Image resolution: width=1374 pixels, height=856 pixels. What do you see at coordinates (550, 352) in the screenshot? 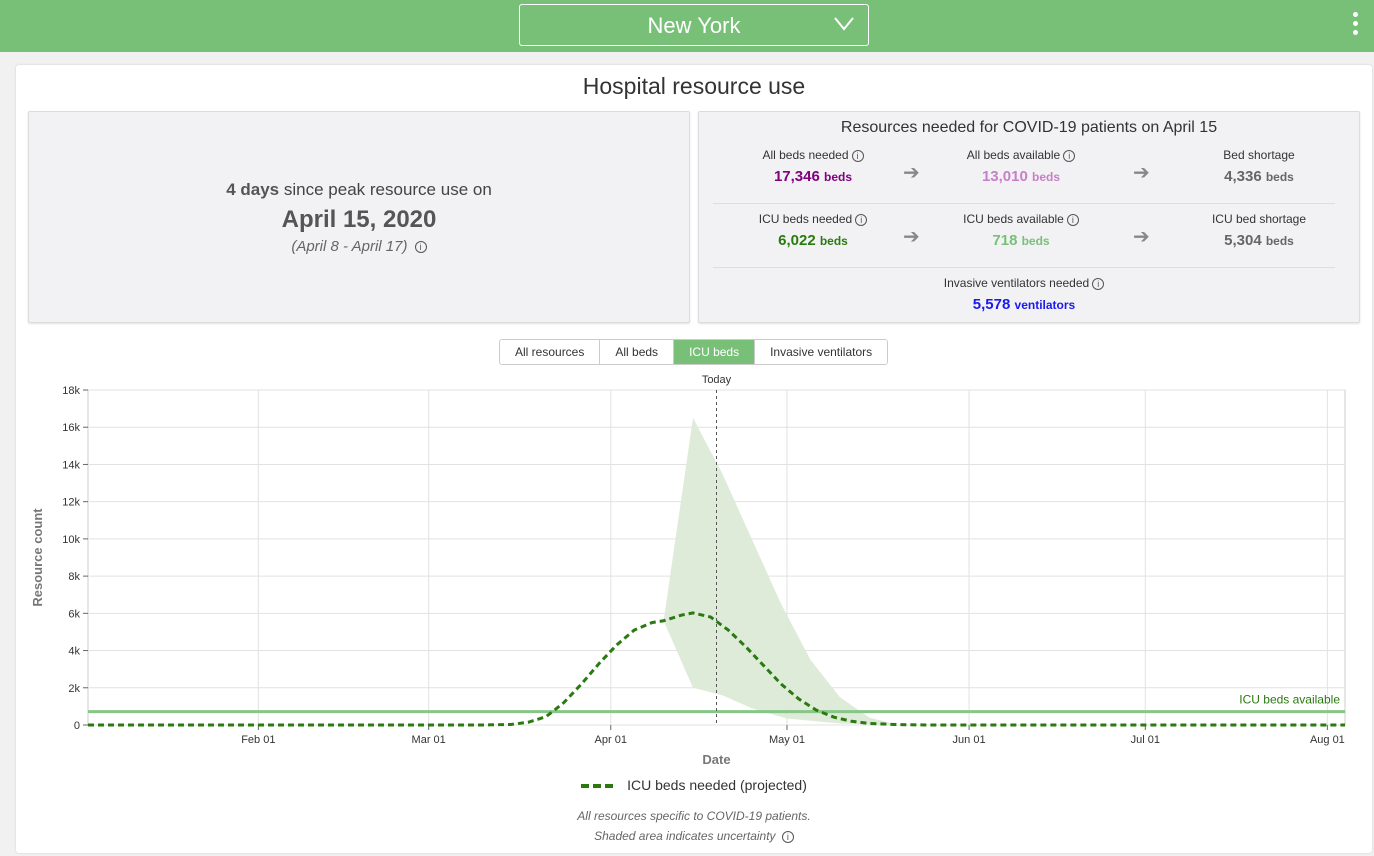
I see `tab-all-resources: All resources` at bounding box center [550, 352].